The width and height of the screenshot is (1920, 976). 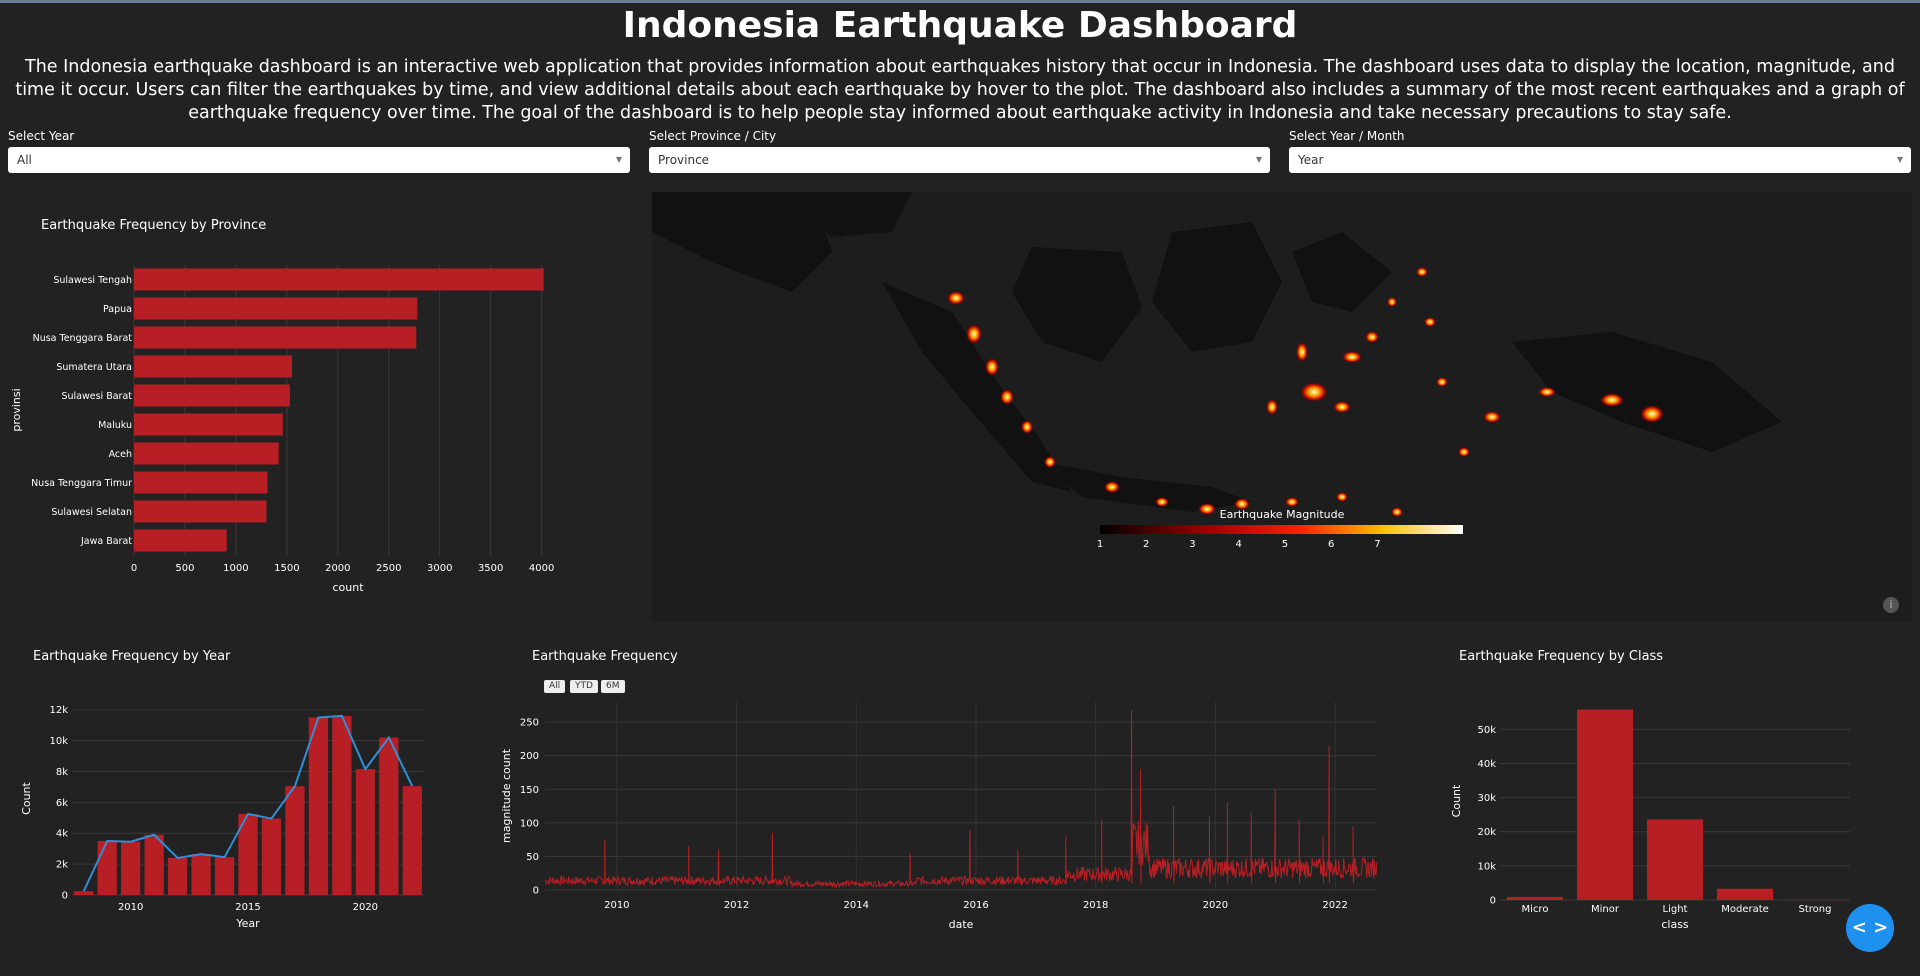 What do you see at coordinates (58, 710) in the screenshot?
I see `y-tick-label: 12k` at bounding box center [58, 710].